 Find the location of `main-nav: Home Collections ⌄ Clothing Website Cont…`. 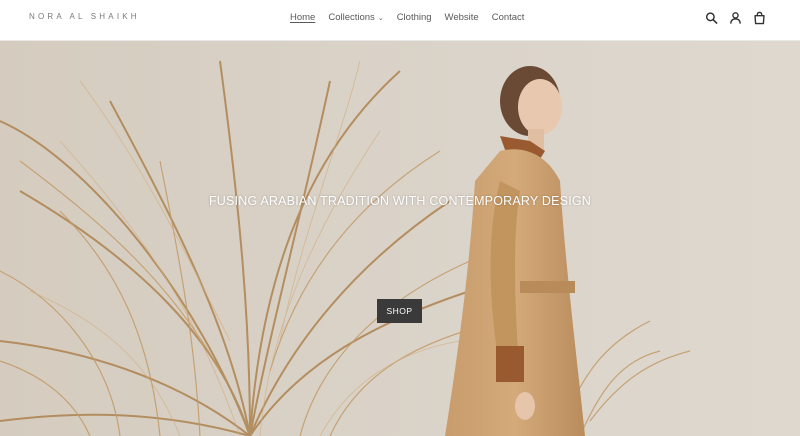

main-nav: Home Collections ⌄ Clothing Website Cont… is located at coordinates (413, 18).